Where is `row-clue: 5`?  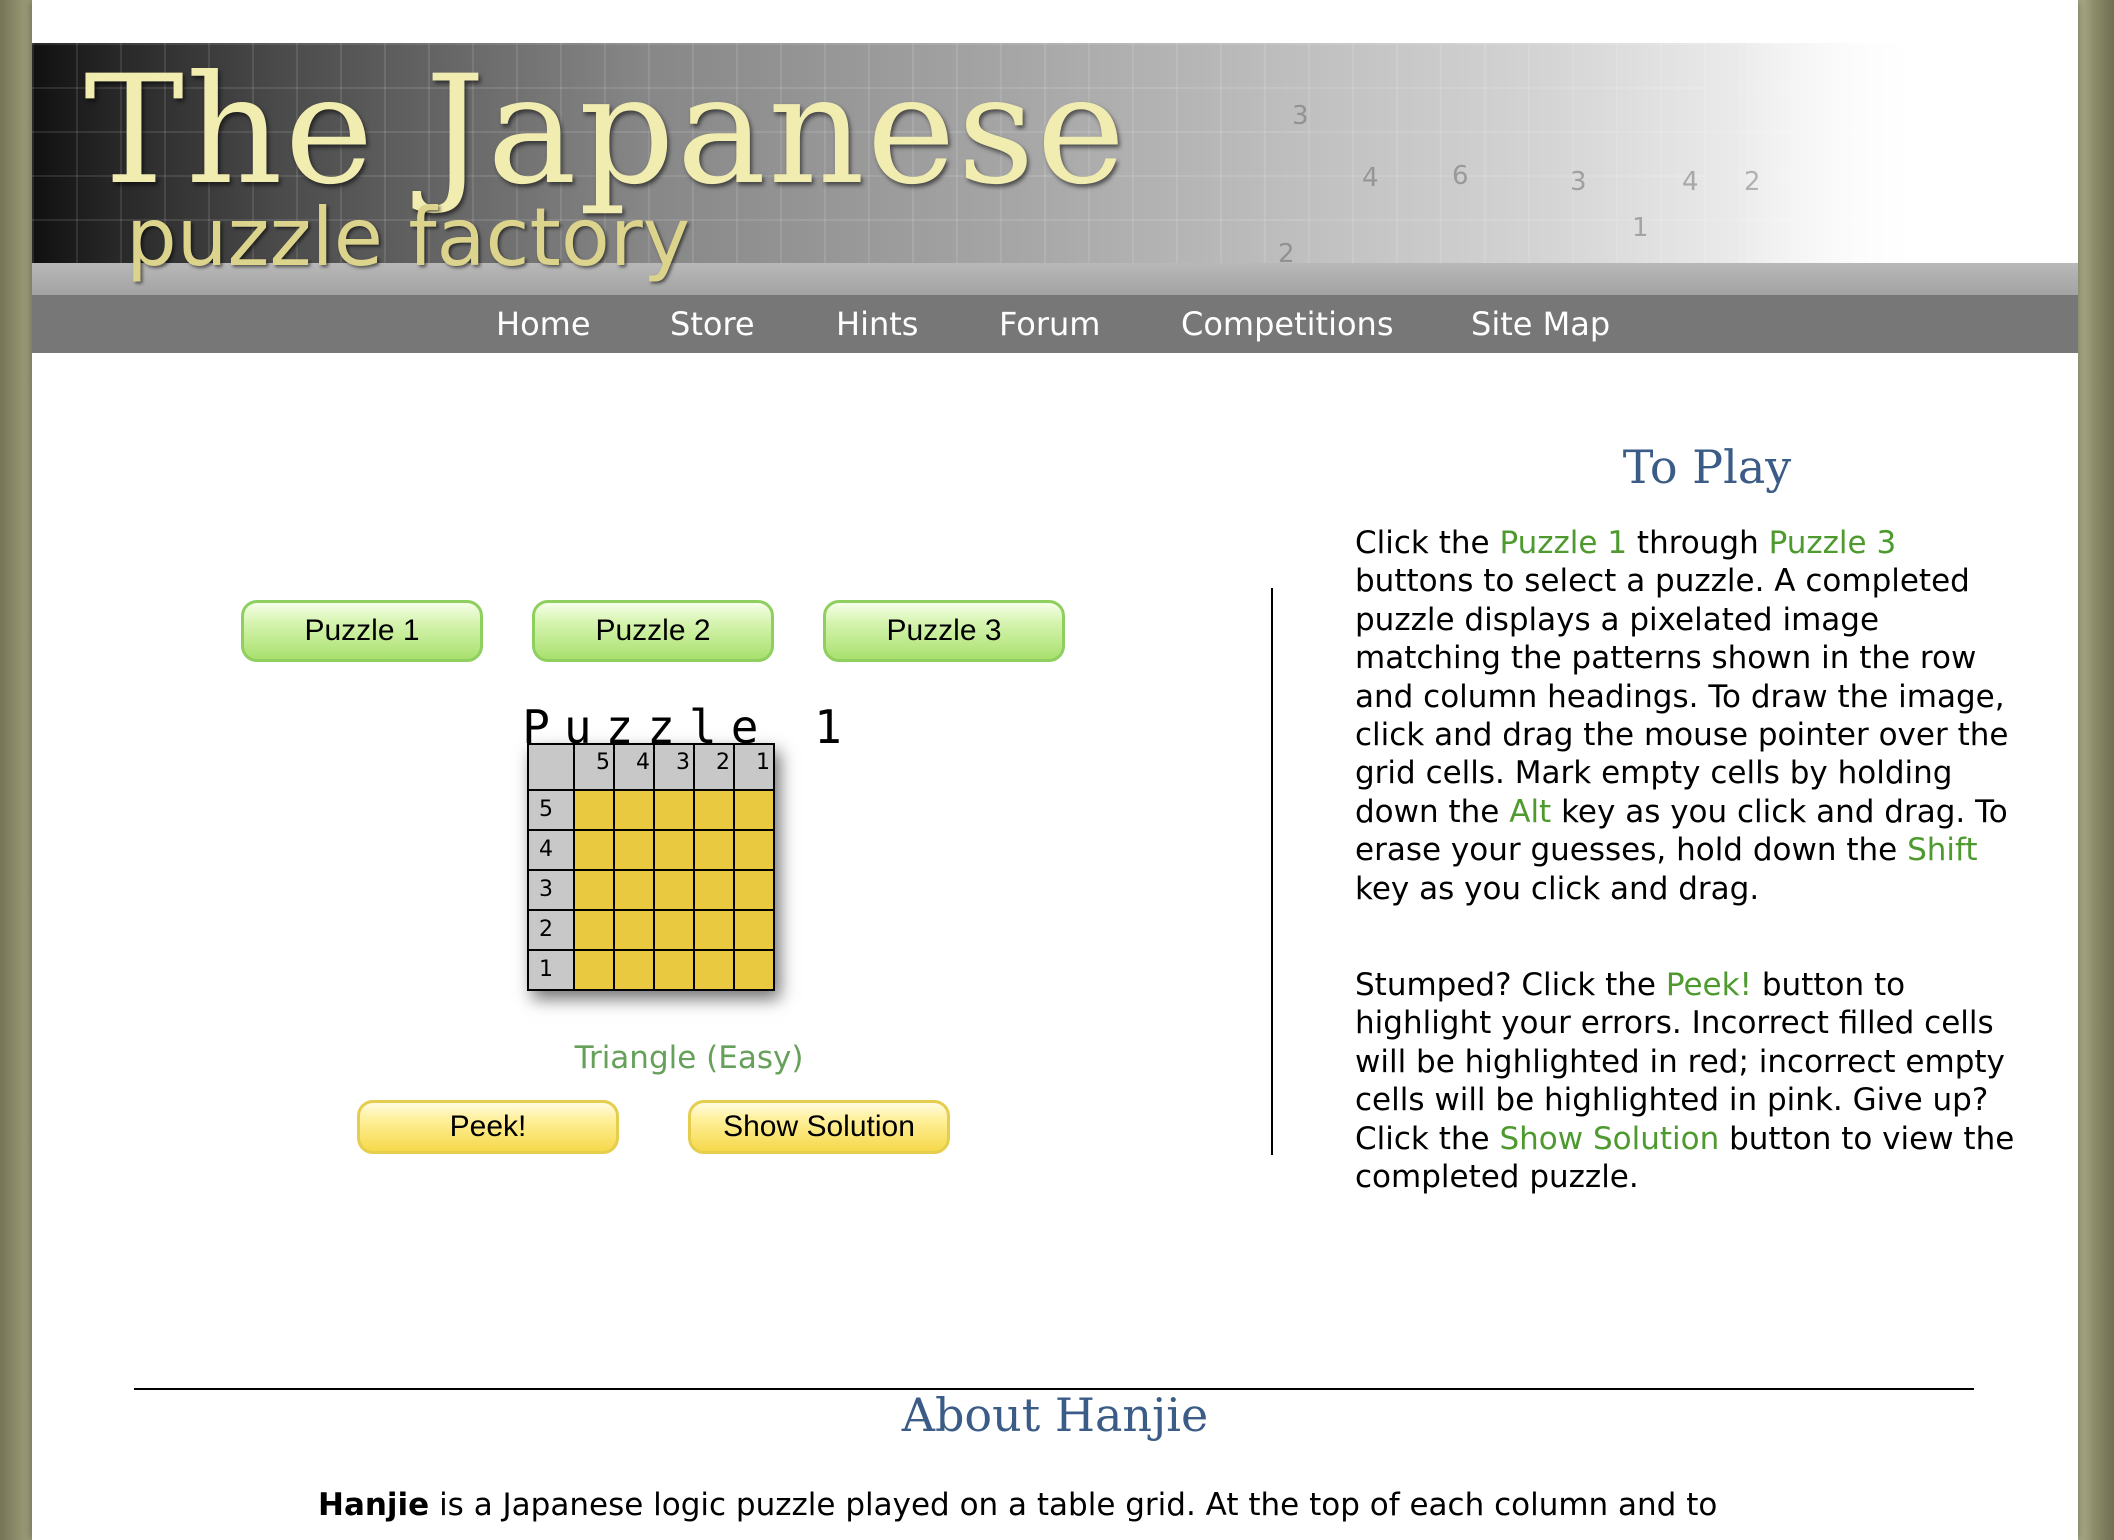
row-clue: 5 is located at coordinates (551, 810).